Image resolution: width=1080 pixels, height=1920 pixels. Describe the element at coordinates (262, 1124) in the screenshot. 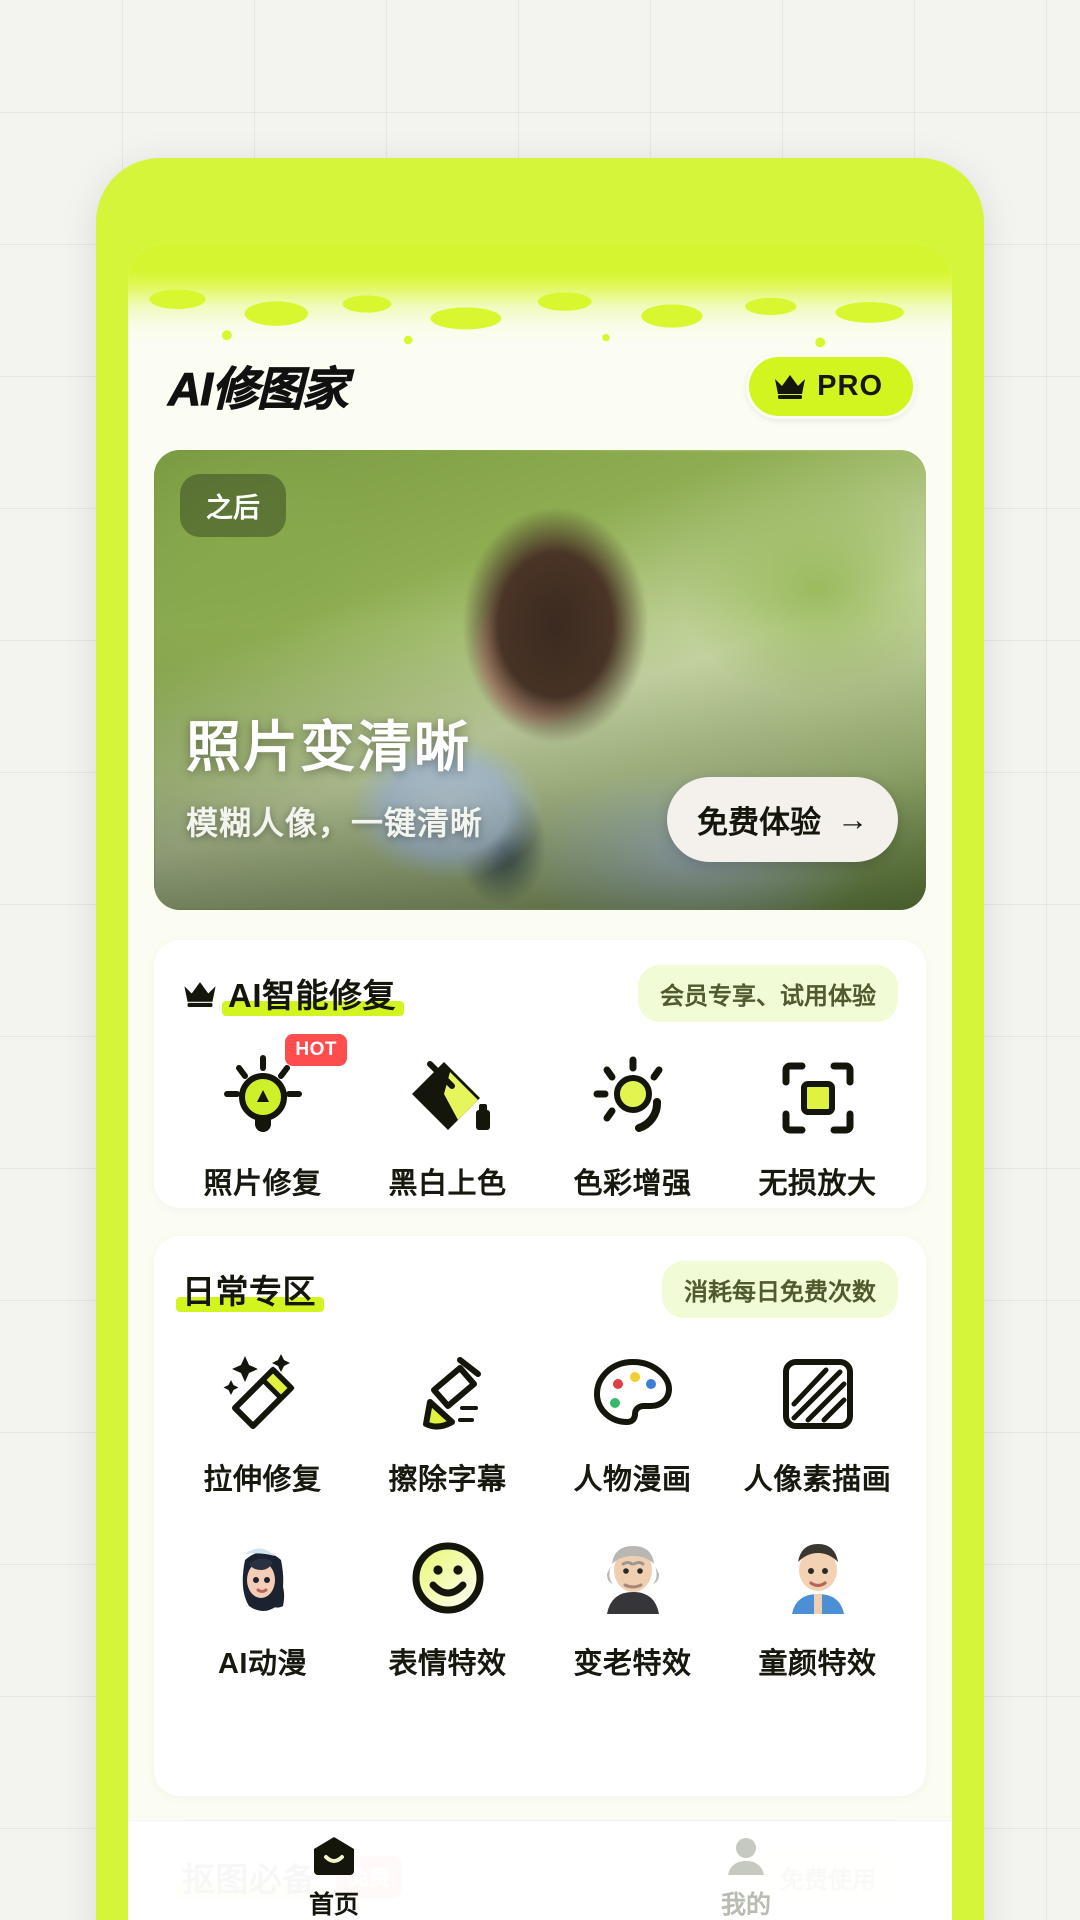

I see `feature-photo-repair: HOT 照片修复` at that location.